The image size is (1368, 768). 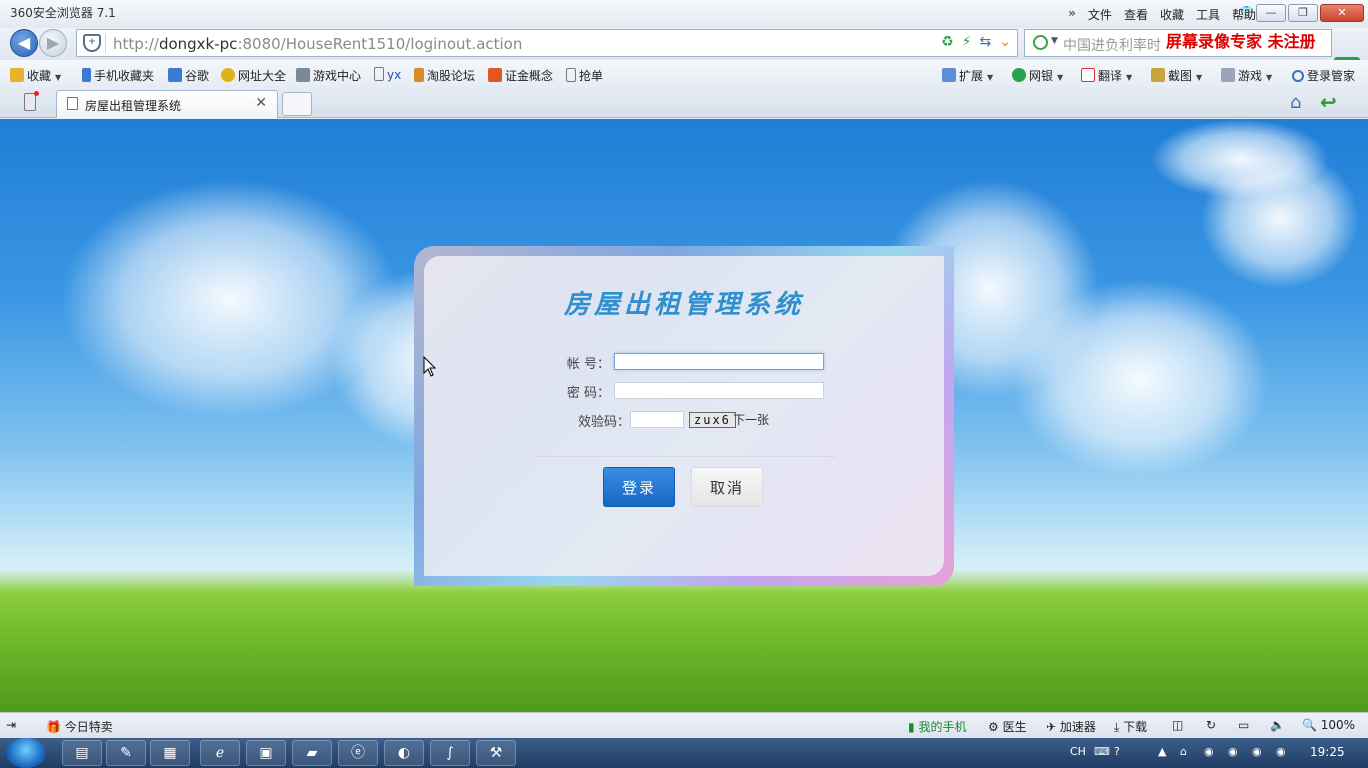 What do you see at coordinates (937, 726) in the screenshot?
I see `my-phone-link: ▮ 我的手机` at bounding box center [937, 726].